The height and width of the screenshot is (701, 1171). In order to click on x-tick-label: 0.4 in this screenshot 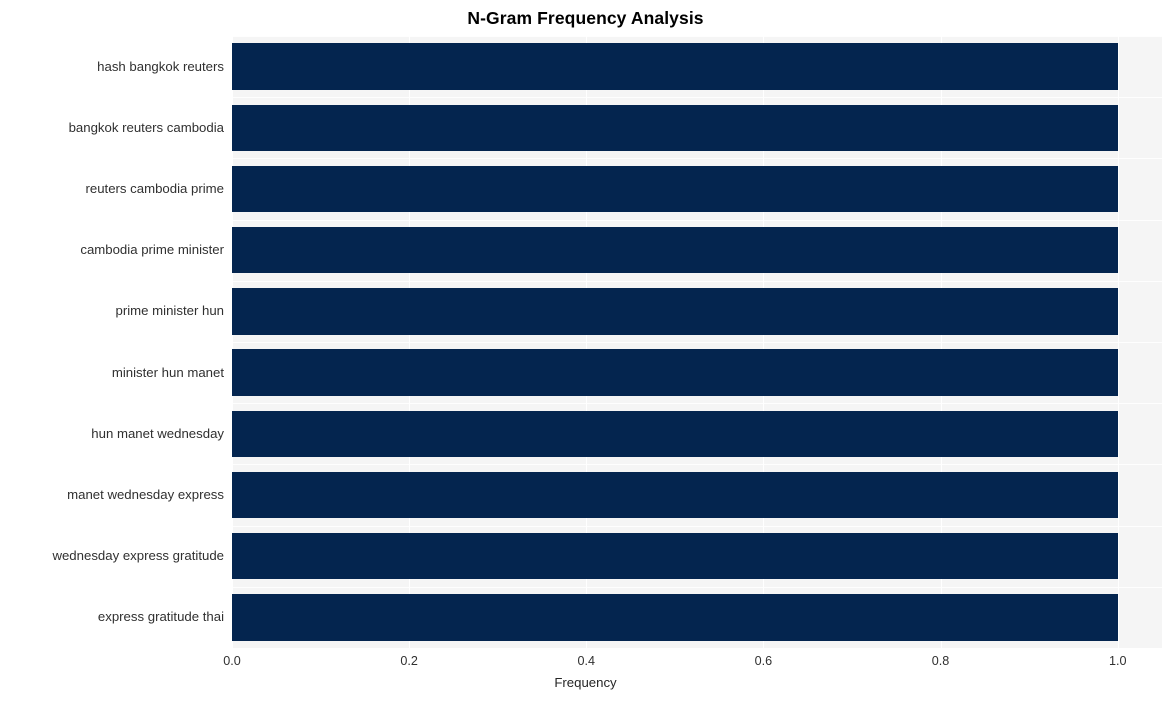, I will do `click(586, 661)`.